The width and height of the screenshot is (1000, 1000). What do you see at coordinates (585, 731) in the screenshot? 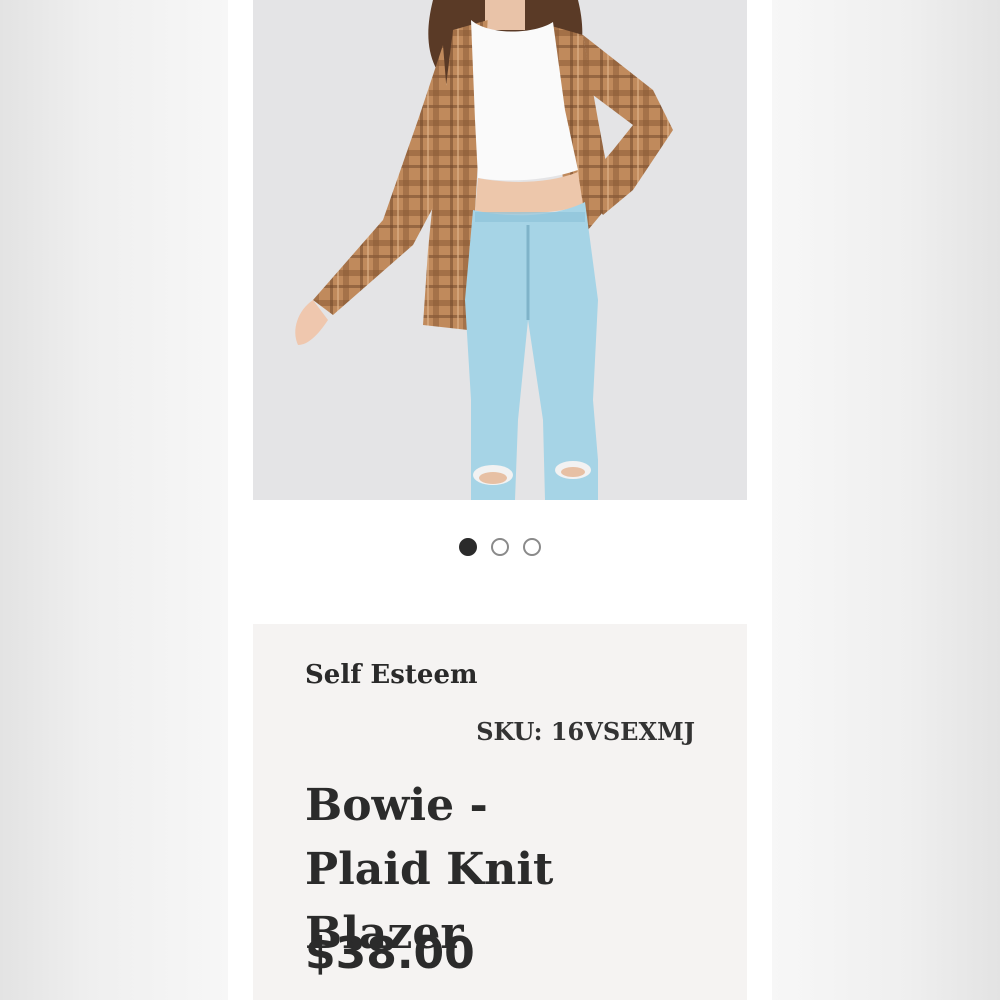
I see `sku-label: SKU: 16VSEXMJ` at bounding box center [585, 731].